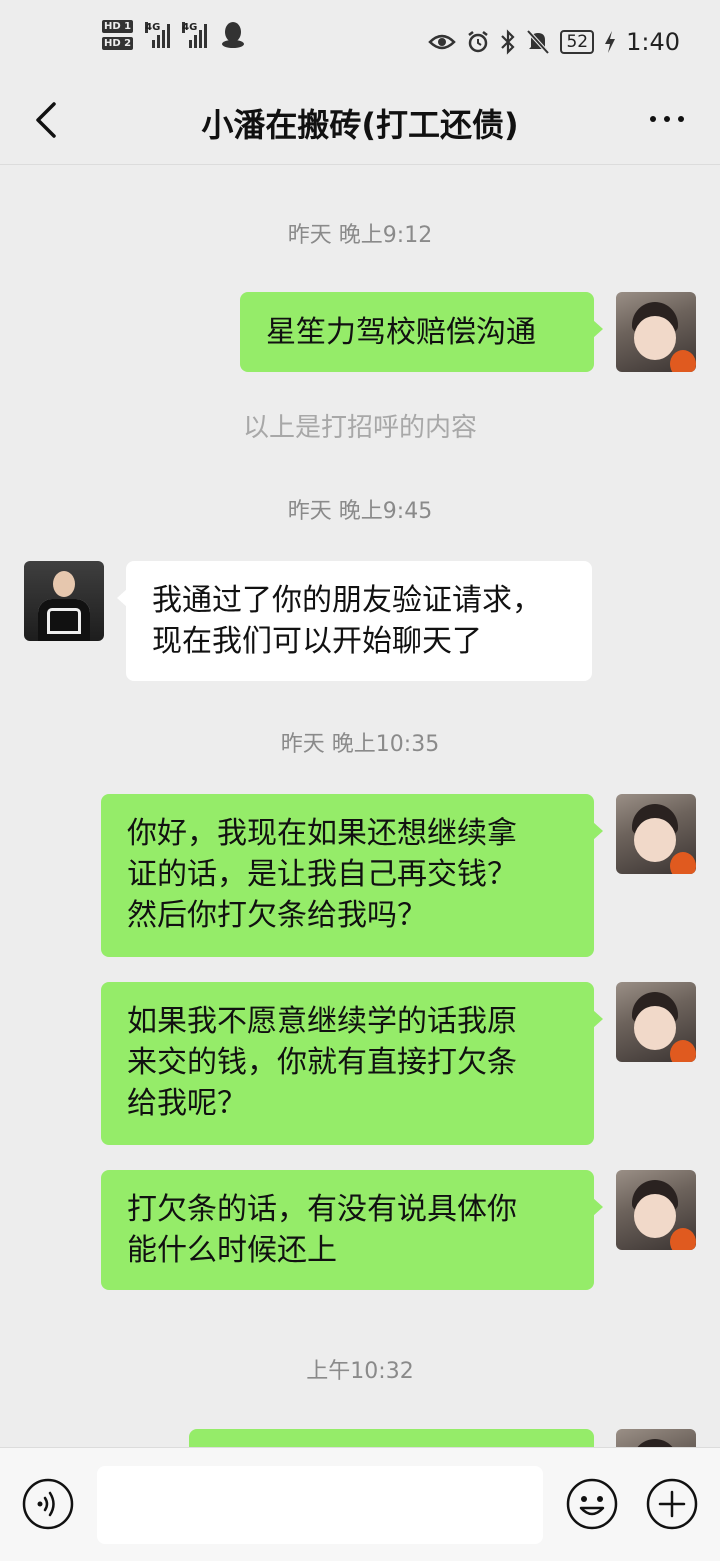  I want to click on battery-indicator: 52, so click(577, 42).